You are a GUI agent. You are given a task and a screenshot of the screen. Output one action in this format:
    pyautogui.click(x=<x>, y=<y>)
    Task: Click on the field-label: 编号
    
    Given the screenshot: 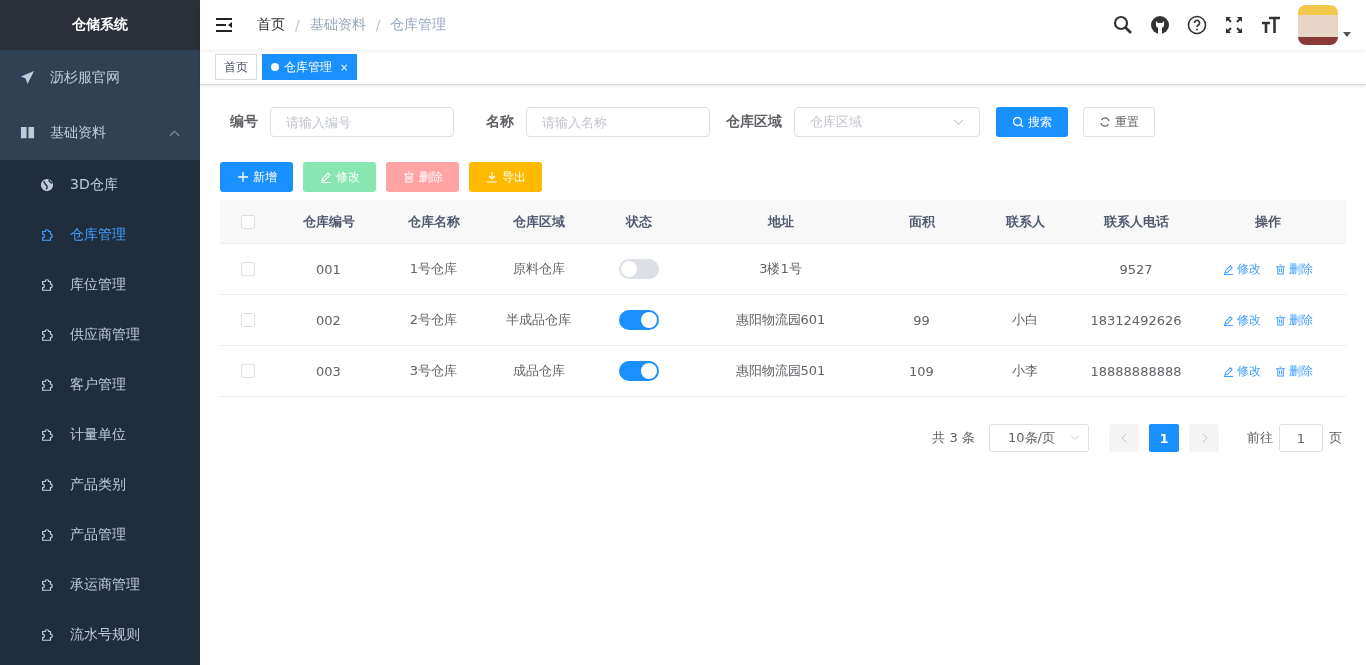 What is the action you would take?
    pyautogui.click(x=244, y=122)
    